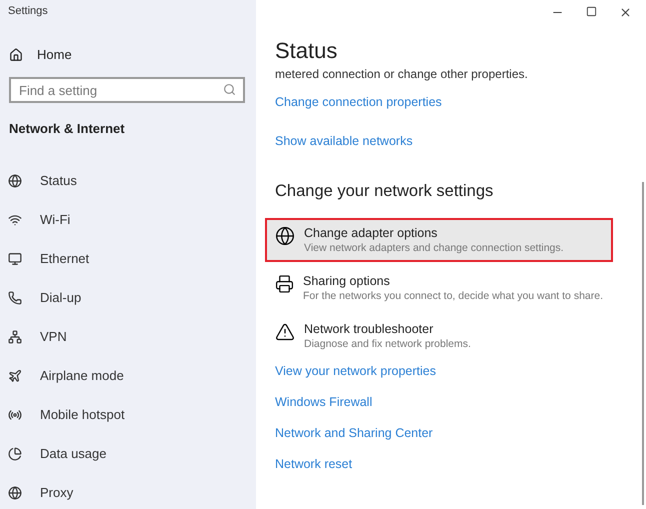 The image size is (646, 509). Describe the element at coordinates (127, 90) in the screenshot. I see `search-field: Find a setting` at that location.